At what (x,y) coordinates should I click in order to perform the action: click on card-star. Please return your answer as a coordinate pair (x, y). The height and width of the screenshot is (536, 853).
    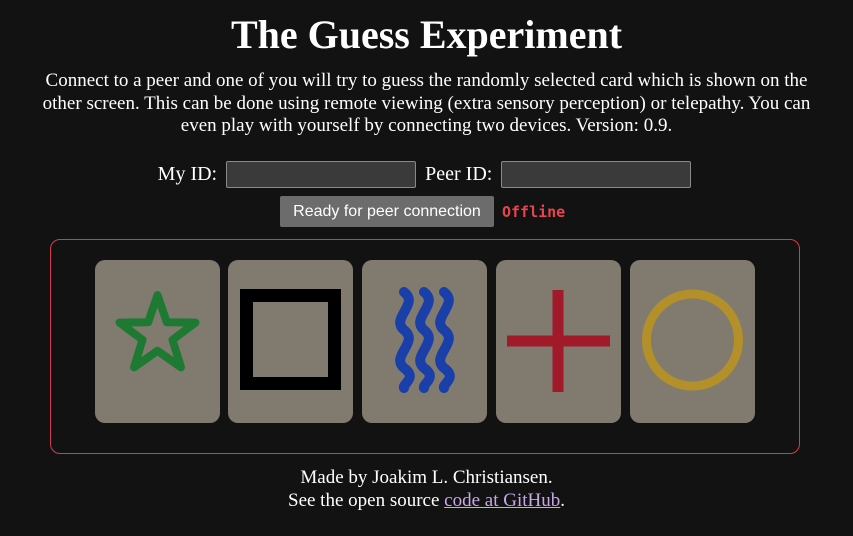
    Looking at the image, I should click on (157, 341).